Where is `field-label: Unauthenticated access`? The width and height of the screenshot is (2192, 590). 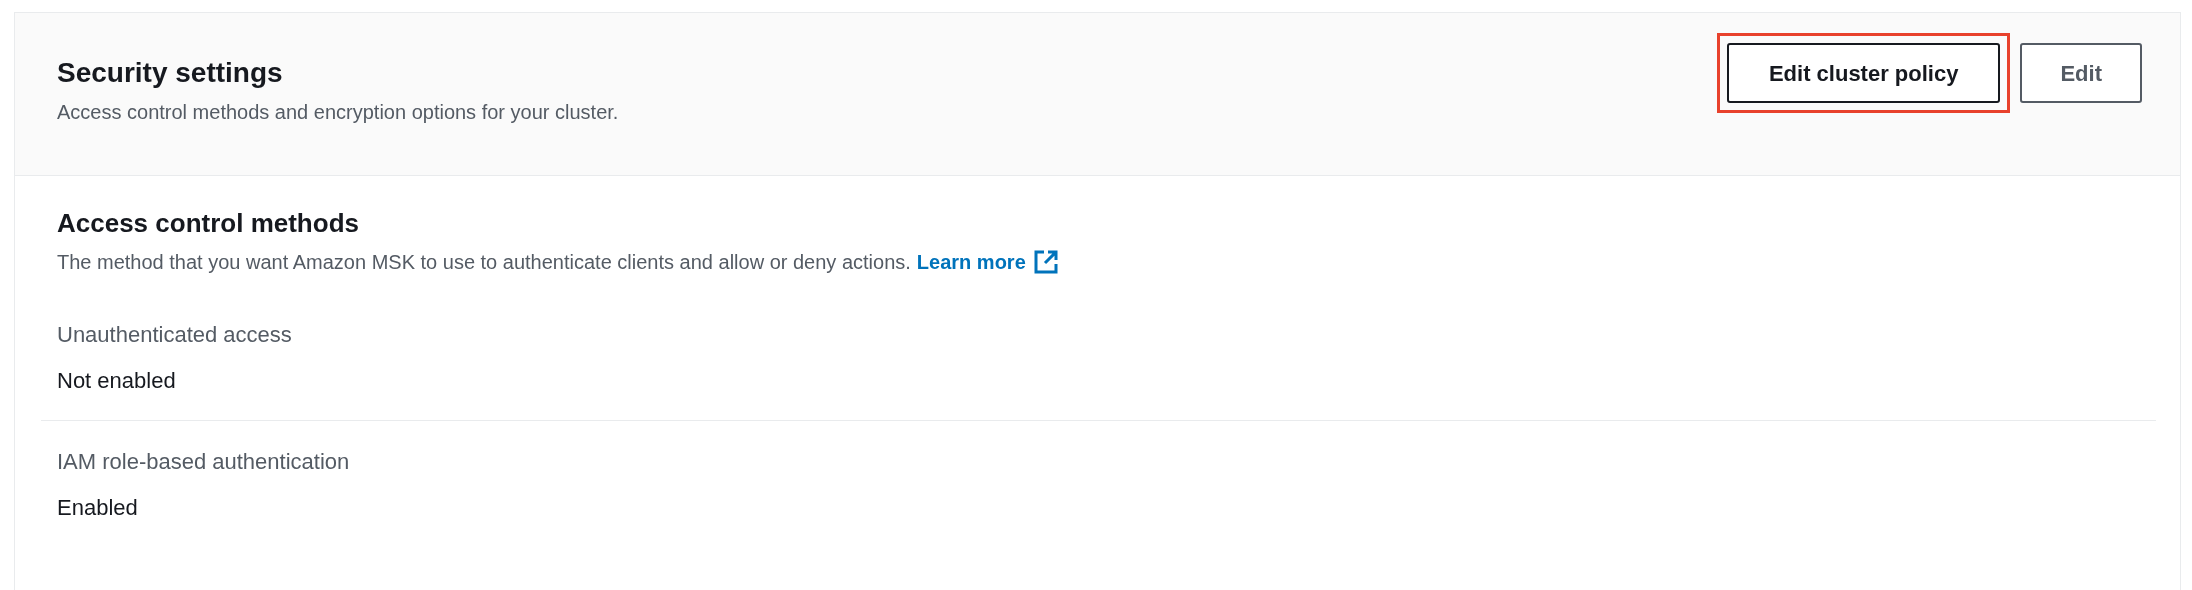
field-label: Unauthenticated access is located at coordinates (175, 335).